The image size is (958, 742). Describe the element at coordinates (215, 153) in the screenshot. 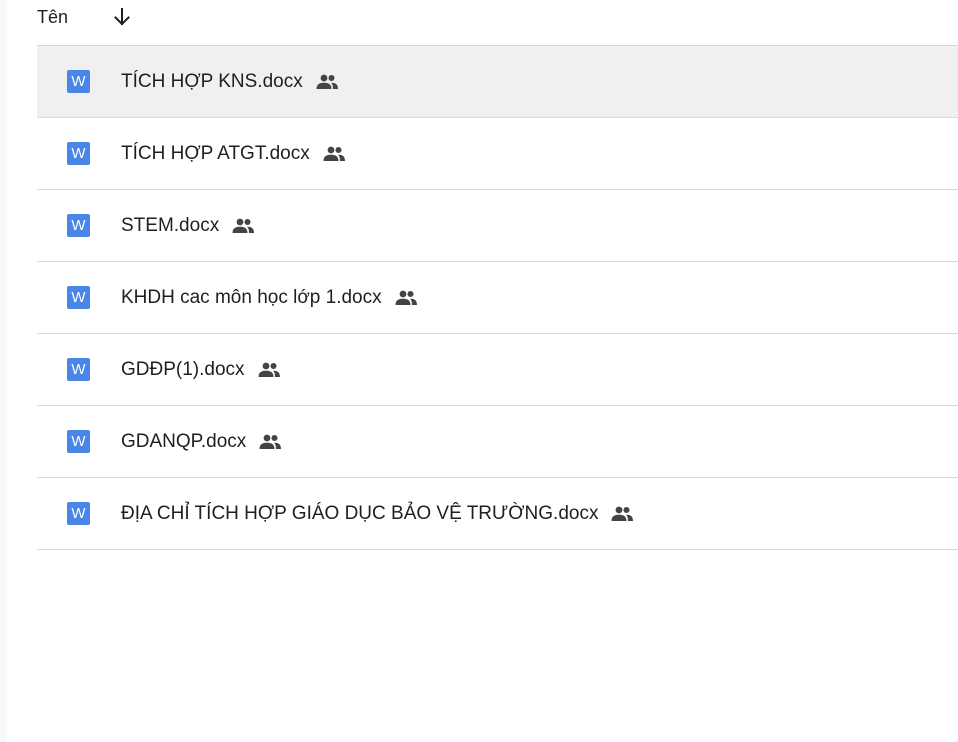

I see `file-name: TÍCH HỢP ATGT.docx` at that location.